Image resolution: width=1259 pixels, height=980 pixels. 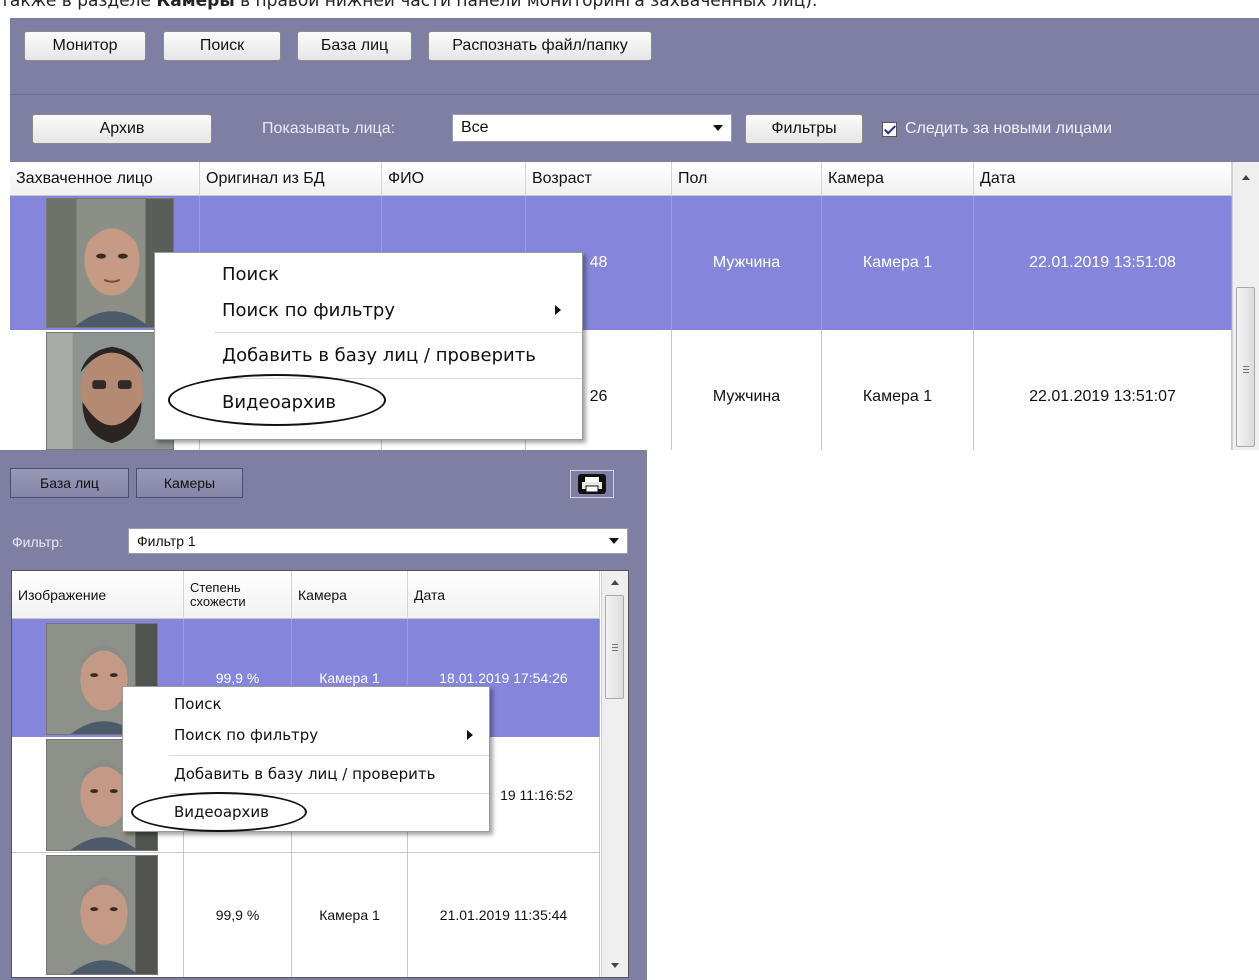 I want to click on date-cell: 22.01.2019 13:51:08, so click(x=1103, y=263).